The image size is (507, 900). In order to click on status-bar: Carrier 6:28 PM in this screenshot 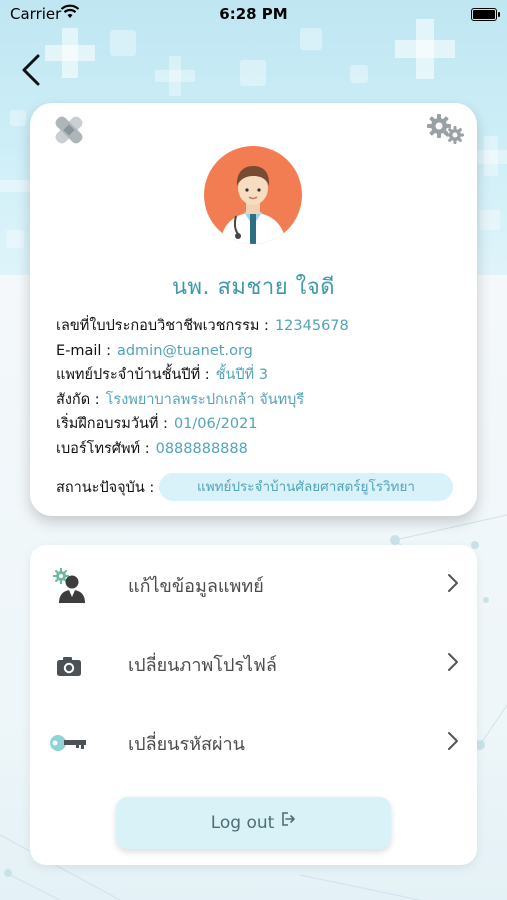, I will do `click(253, 15)`.